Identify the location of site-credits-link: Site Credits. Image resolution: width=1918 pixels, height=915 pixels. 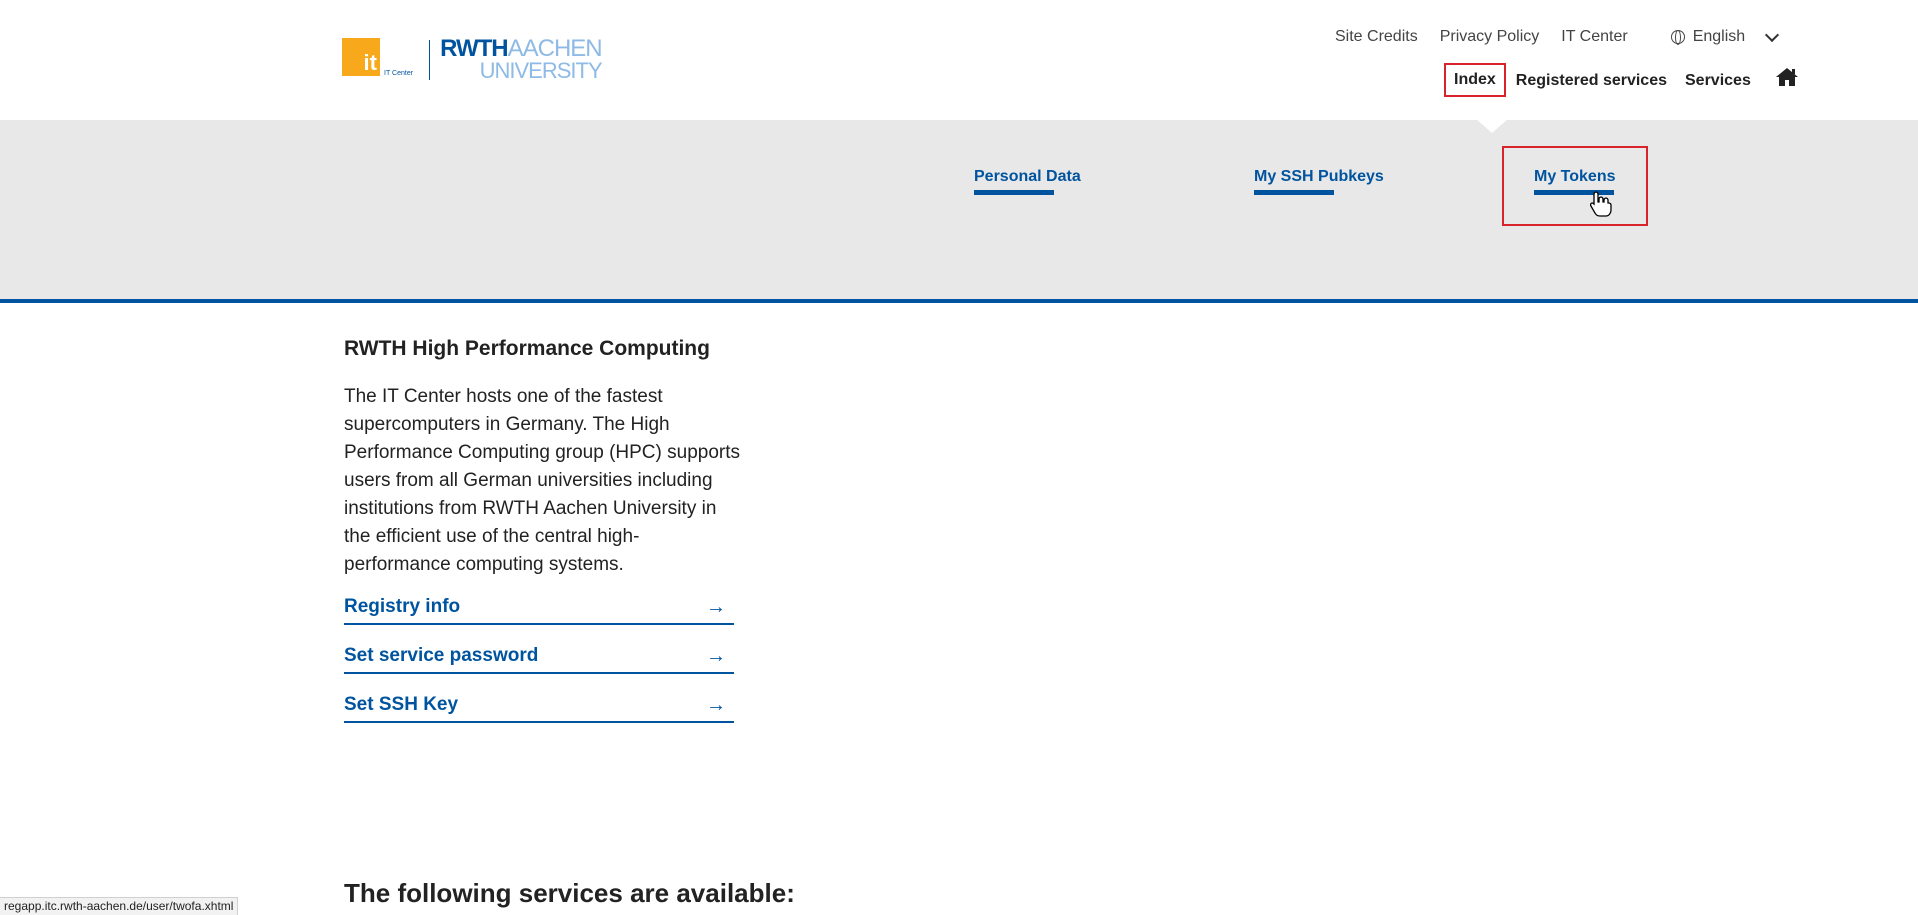
(1376, 37).